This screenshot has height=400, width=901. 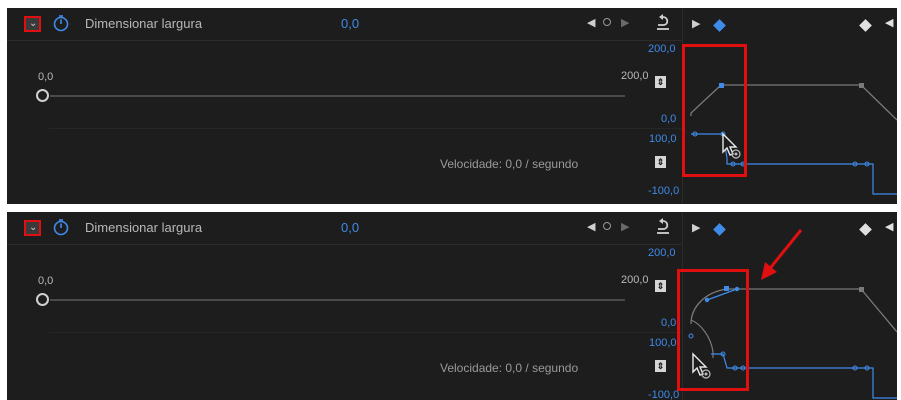 What do you see at coordinates (782, 254) in the screenshot?
I see `annotation-arrow-icon` at bounding box center [782, 254].